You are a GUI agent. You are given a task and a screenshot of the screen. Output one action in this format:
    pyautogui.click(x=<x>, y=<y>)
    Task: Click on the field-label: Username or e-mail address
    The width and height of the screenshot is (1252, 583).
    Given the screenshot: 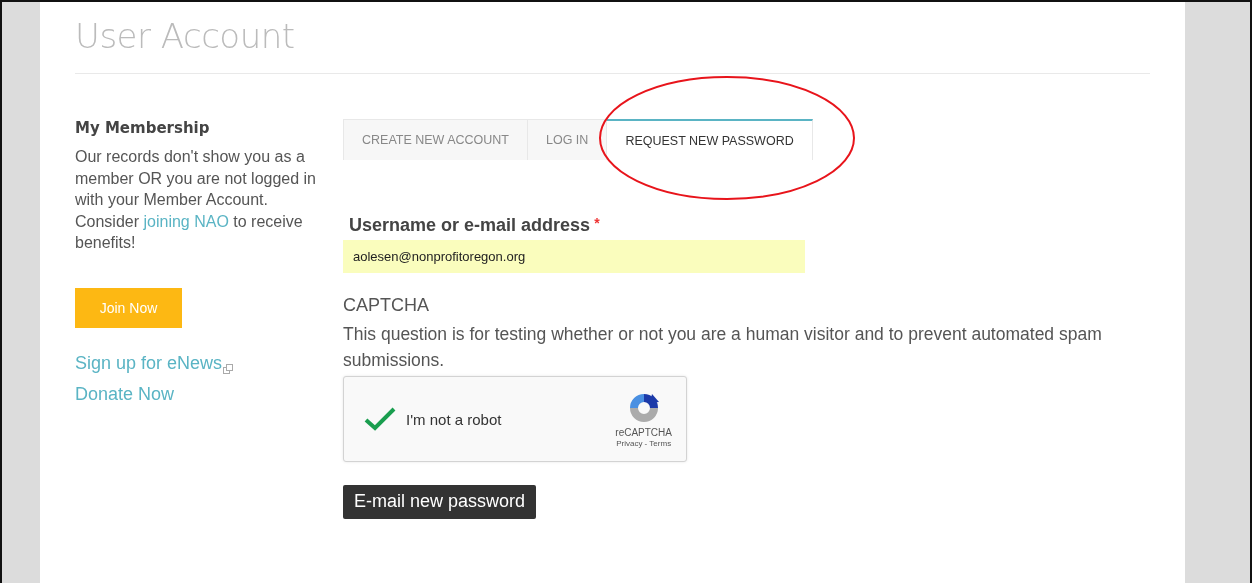 What is the action you would take?
    pyautogui.click(x=470, y=225)
    